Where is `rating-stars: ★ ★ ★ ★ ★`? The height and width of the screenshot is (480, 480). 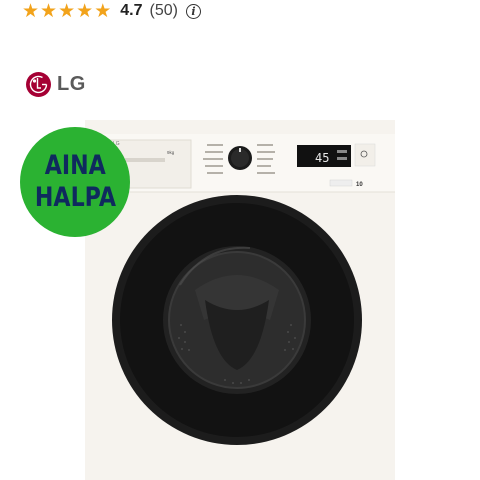 rating-stars: ★ ★ ★ ★ ★ is located at coordinates (67, 11).